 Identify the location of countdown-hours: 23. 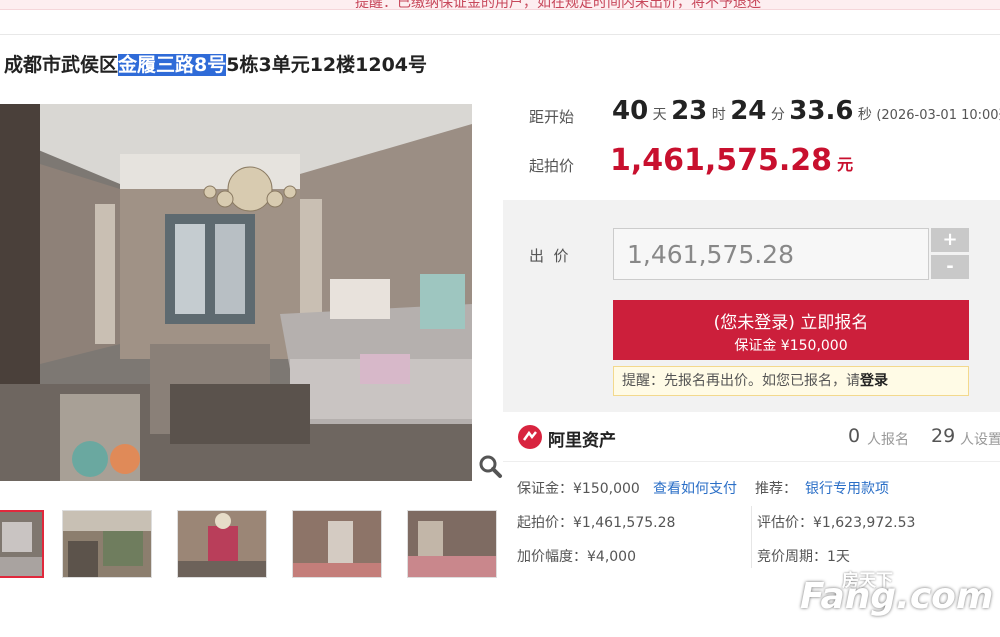
(689, 111).